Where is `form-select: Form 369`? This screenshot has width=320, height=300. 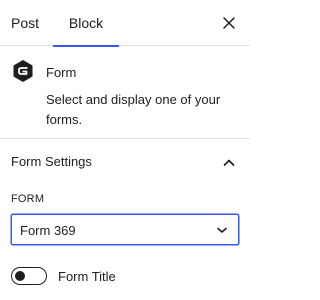
form-select: Form 369 is located at coordinates (125, 229).